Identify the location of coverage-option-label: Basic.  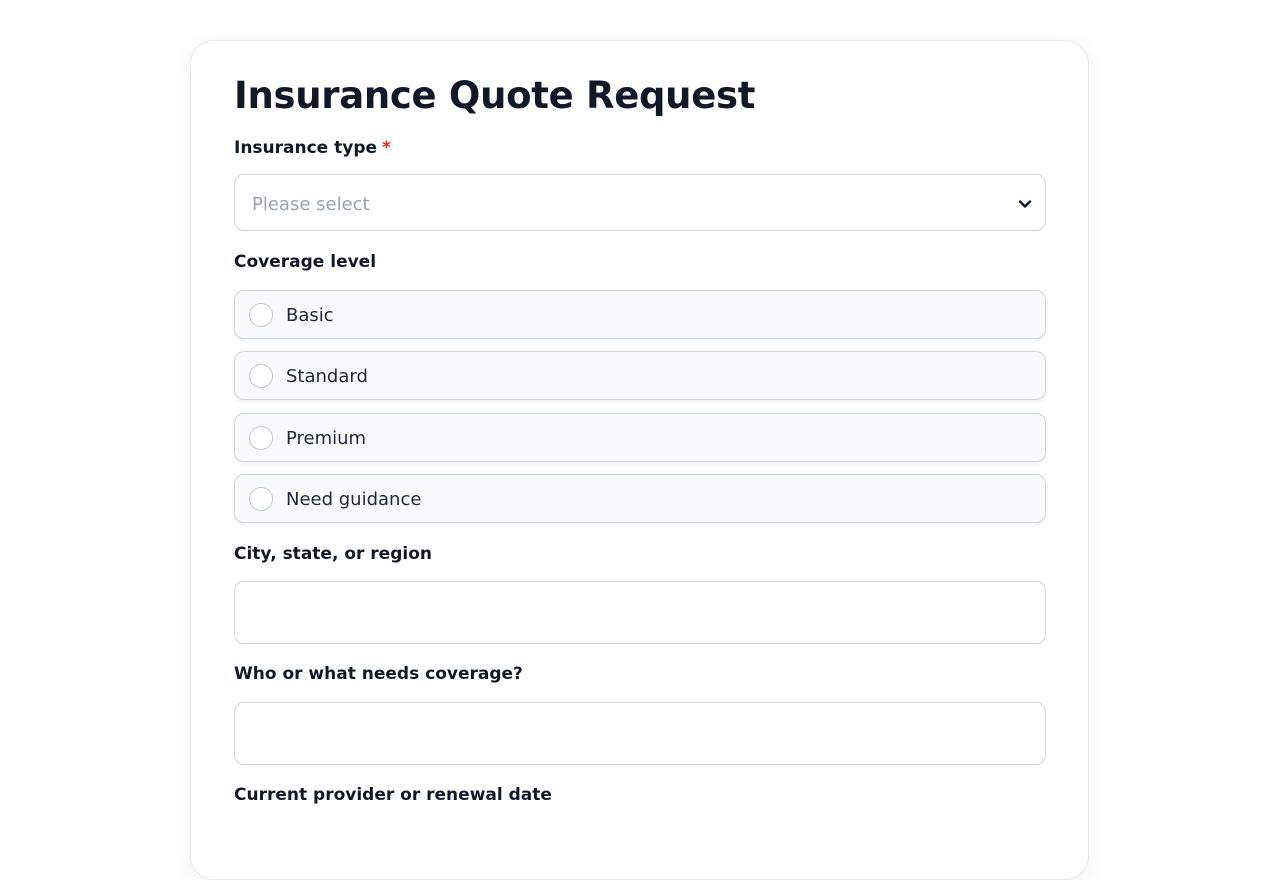
(310, 315).